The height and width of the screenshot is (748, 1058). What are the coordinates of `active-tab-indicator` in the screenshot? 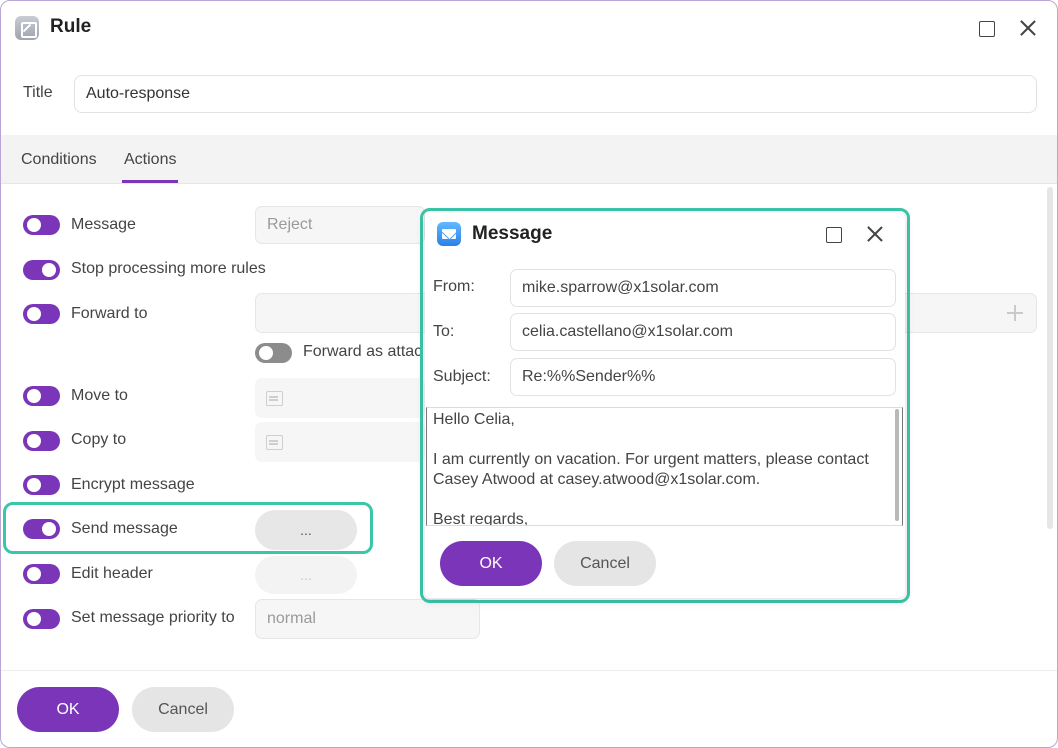 It's located at (150, 181).